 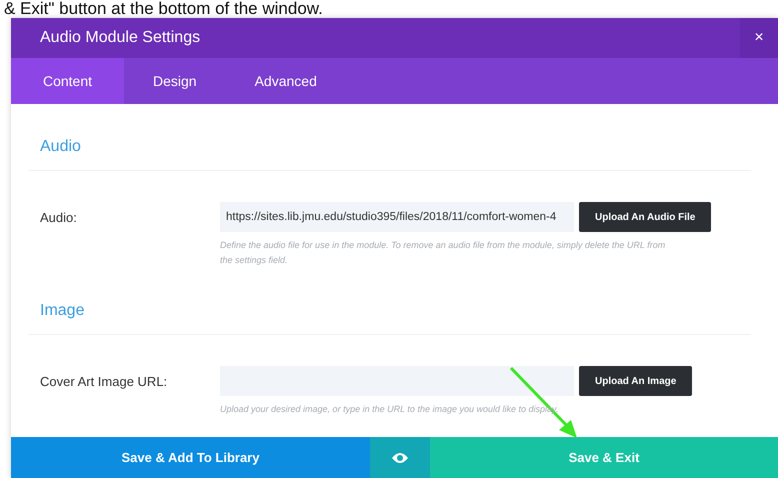 What do you see at coordinates (119, 38) in the screenshot?
I see `window-title: Audio Module Settings` at bounding box center [119, 38].